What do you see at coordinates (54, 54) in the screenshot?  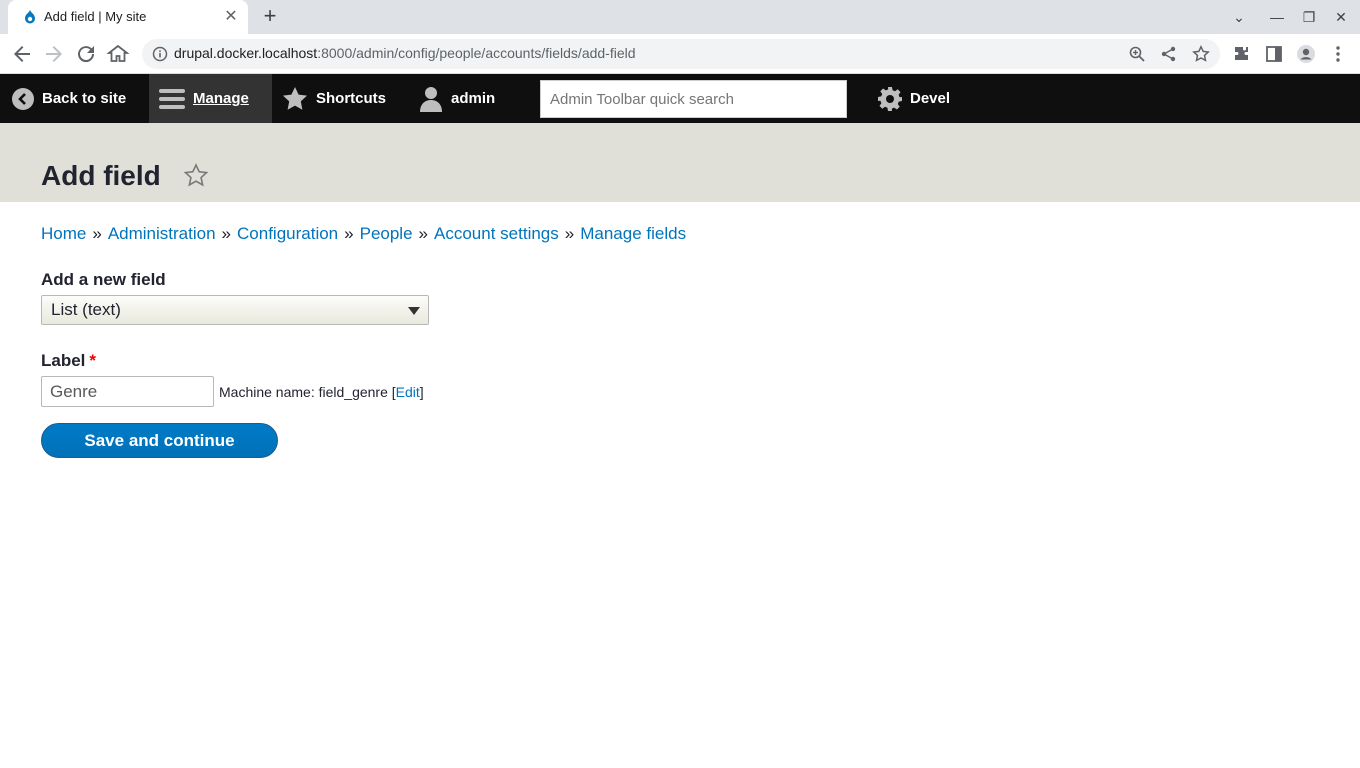 I see `forward-icon` at bounding box center [54, 54].